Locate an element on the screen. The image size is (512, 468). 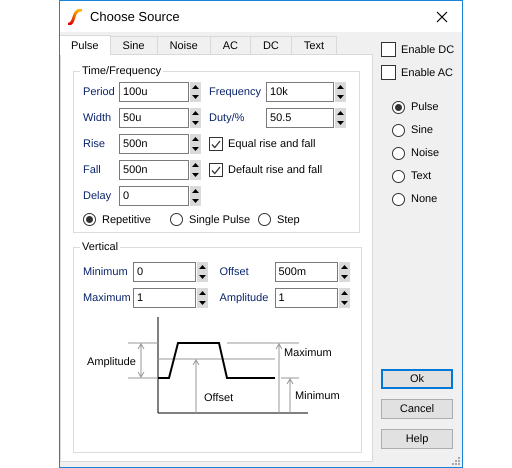
field-label: Offset is located at coordinates (235, 272).